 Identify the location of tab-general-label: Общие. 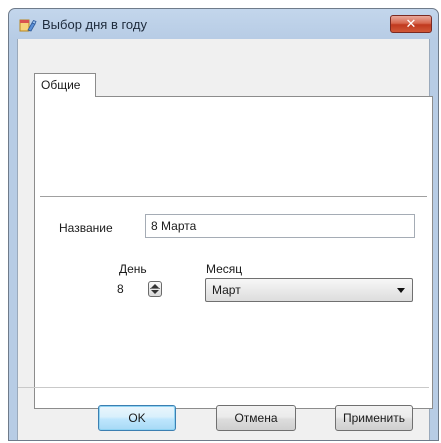
(61, 85).